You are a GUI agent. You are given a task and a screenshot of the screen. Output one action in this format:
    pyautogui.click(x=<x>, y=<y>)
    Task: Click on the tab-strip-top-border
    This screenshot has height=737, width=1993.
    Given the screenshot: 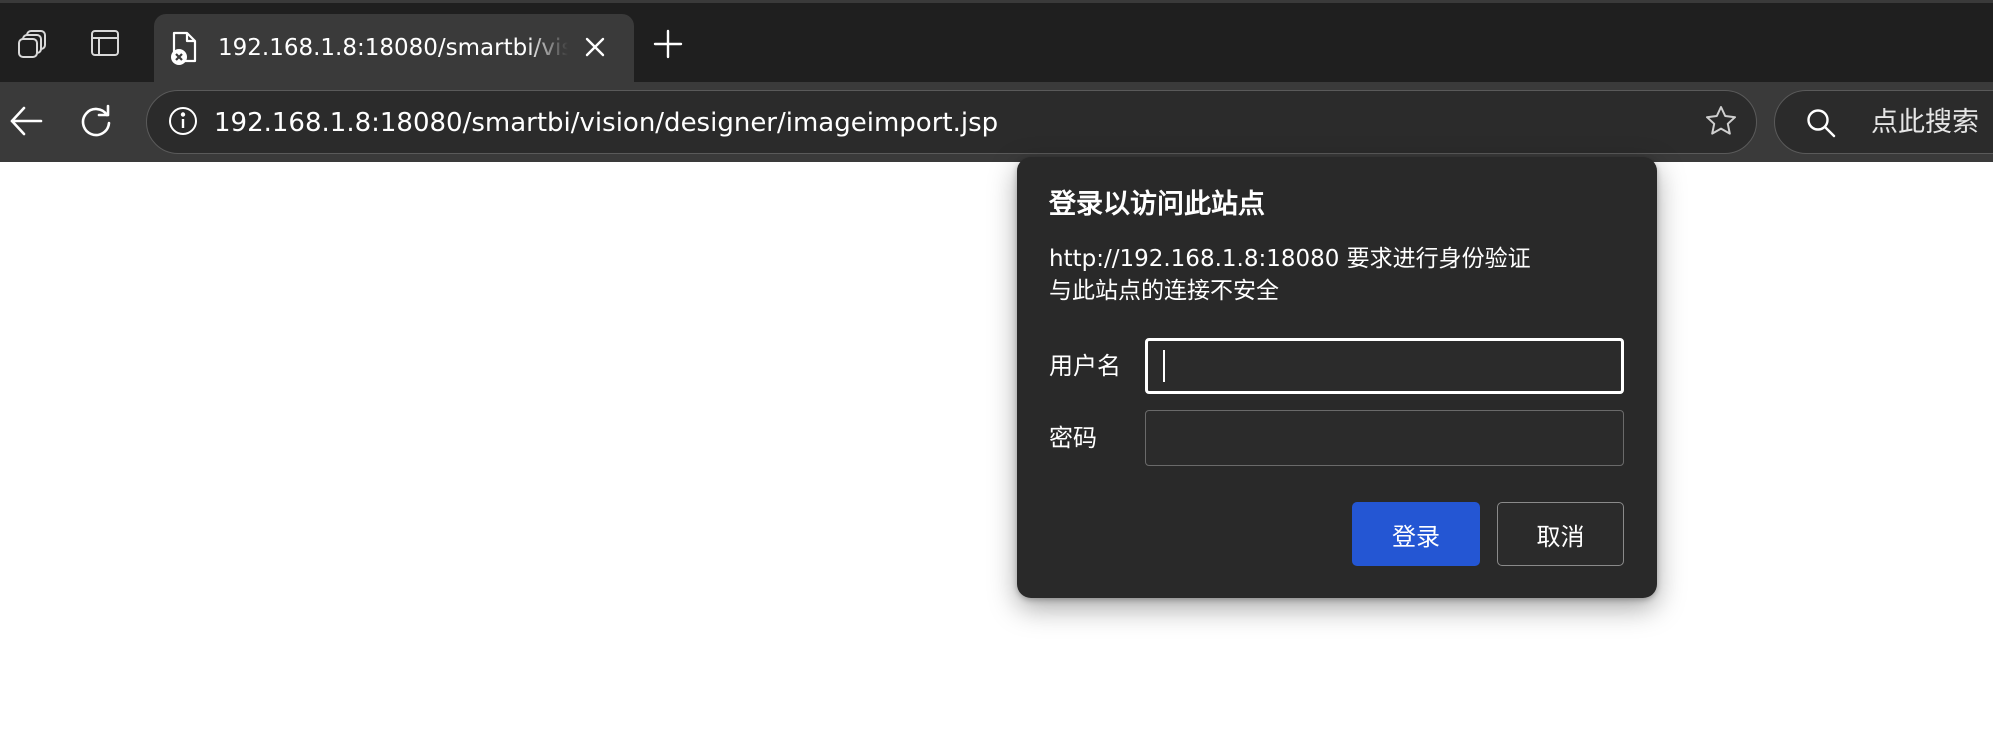 What is the action you would take?
    pyautogui.click(x=996, y=1)
    